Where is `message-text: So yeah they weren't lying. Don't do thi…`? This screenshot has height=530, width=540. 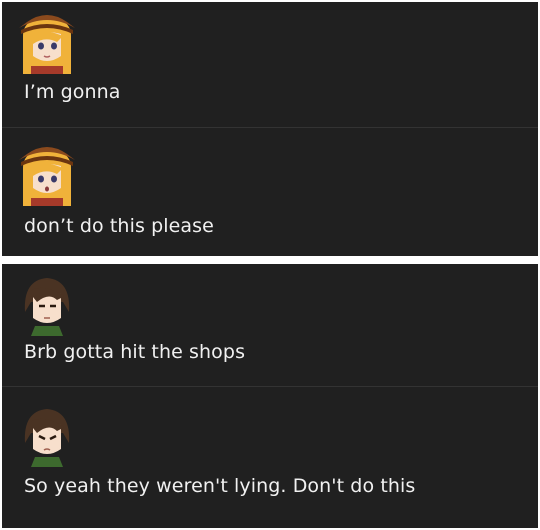
message-text: So yeah they weren't lying. Don't do thi… is located at coordinates (220, 486).